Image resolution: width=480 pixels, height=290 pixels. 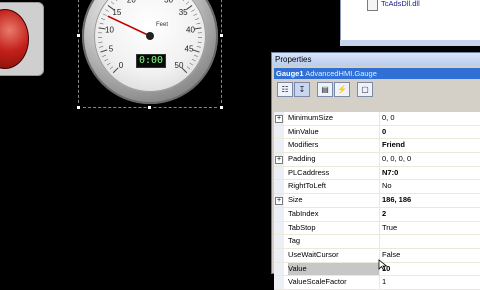 I want to click on solution-scrollbar, so click(x=410, y=43).